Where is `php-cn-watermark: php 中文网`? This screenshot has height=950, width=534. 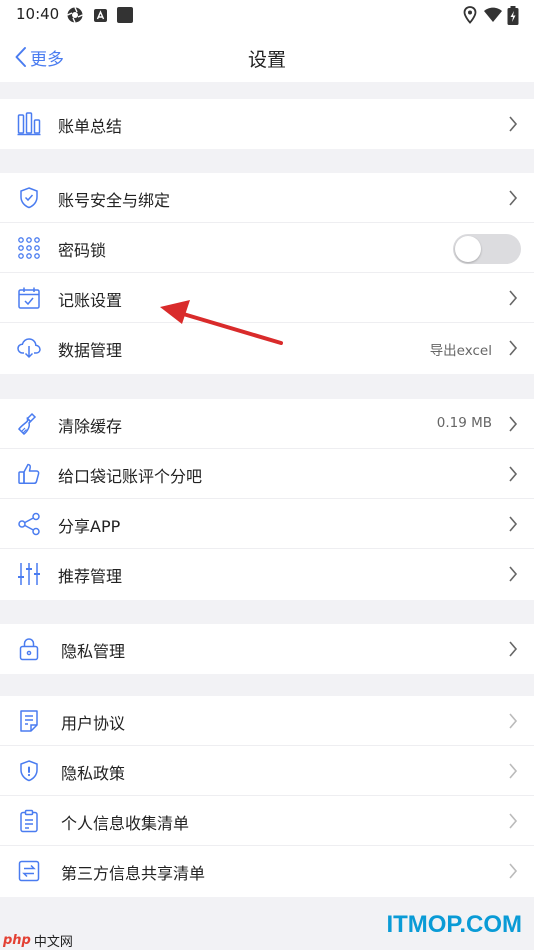 php-cn-watermark: php 中文网 is located at coordinates (36, 940).